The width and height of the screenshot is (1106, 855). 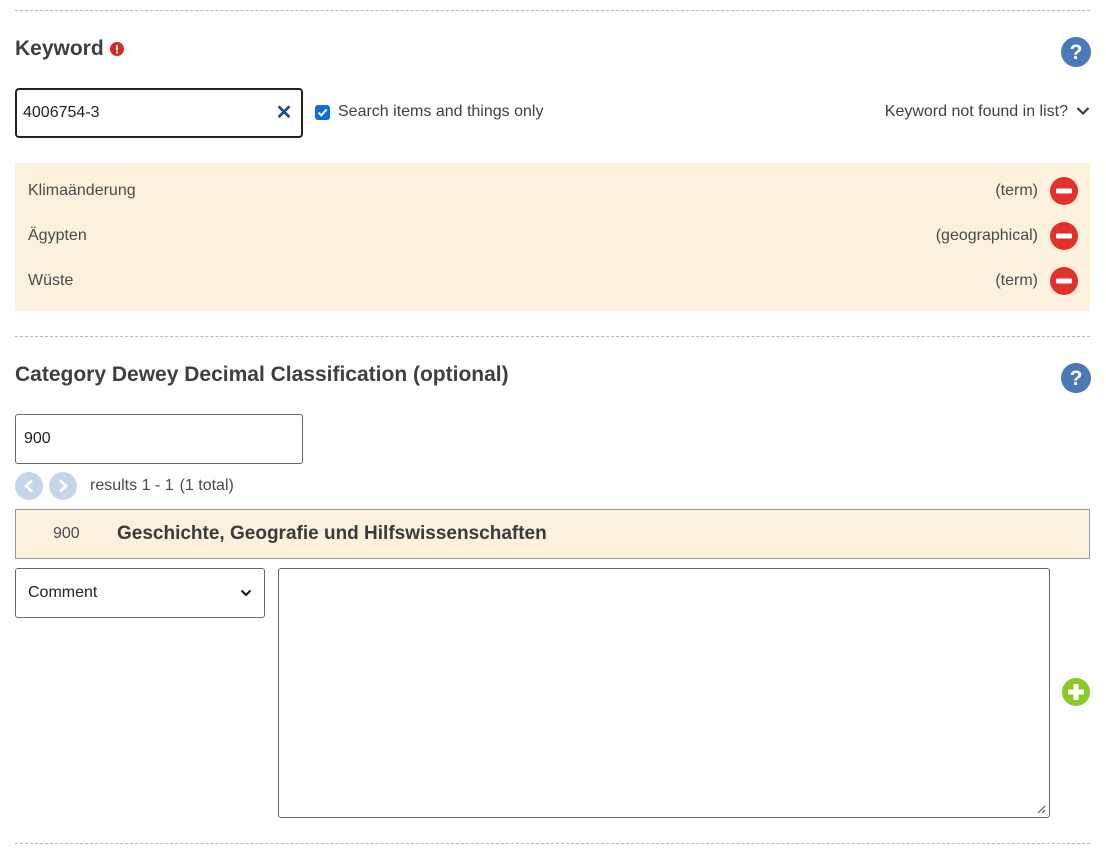 I want to click on keyword-item: Ägypten (geographical), so click(x=552, y=236).